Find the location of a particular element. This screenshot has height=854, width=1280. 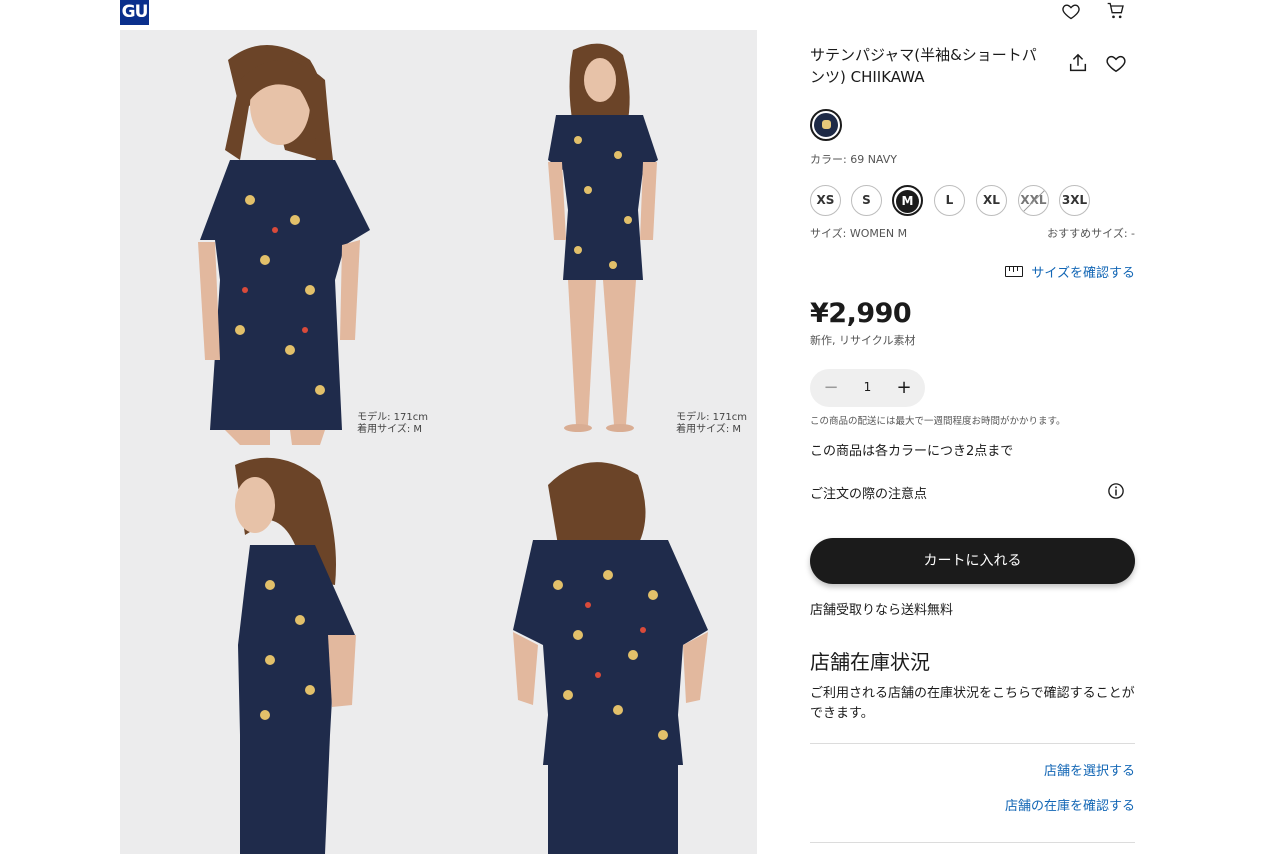

size-option-l: L is located at coordinates (949, 200).